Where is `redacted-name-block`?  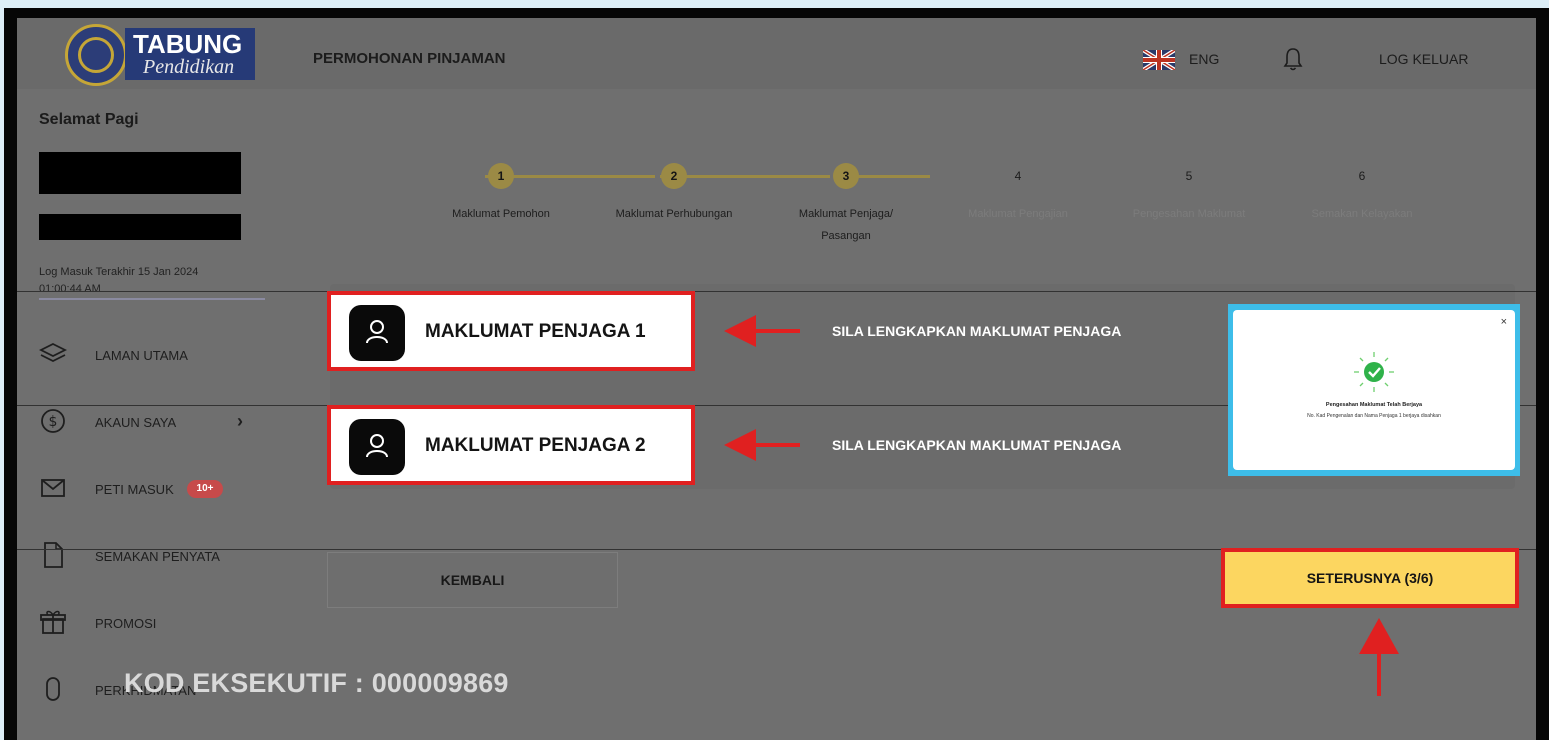 redacted-name-block is located at coordinates (140, 173).